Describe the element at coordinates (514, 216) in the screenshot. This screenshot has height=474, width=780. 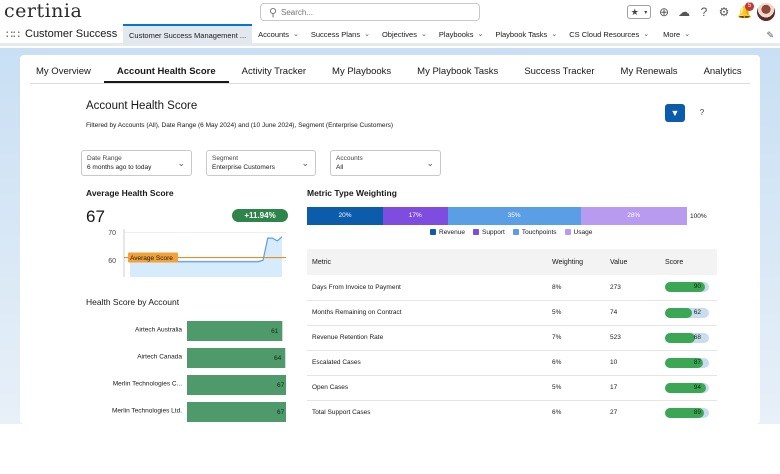
I see `weighting-segment-touchpoints: 35%` at that location.